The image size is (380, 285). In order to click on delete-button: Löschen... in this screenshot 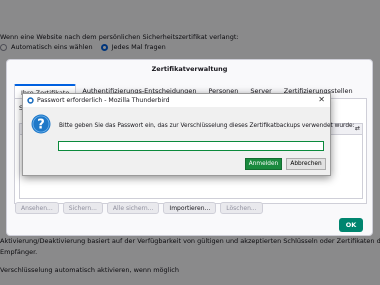, I will do `click(241, 208)`.